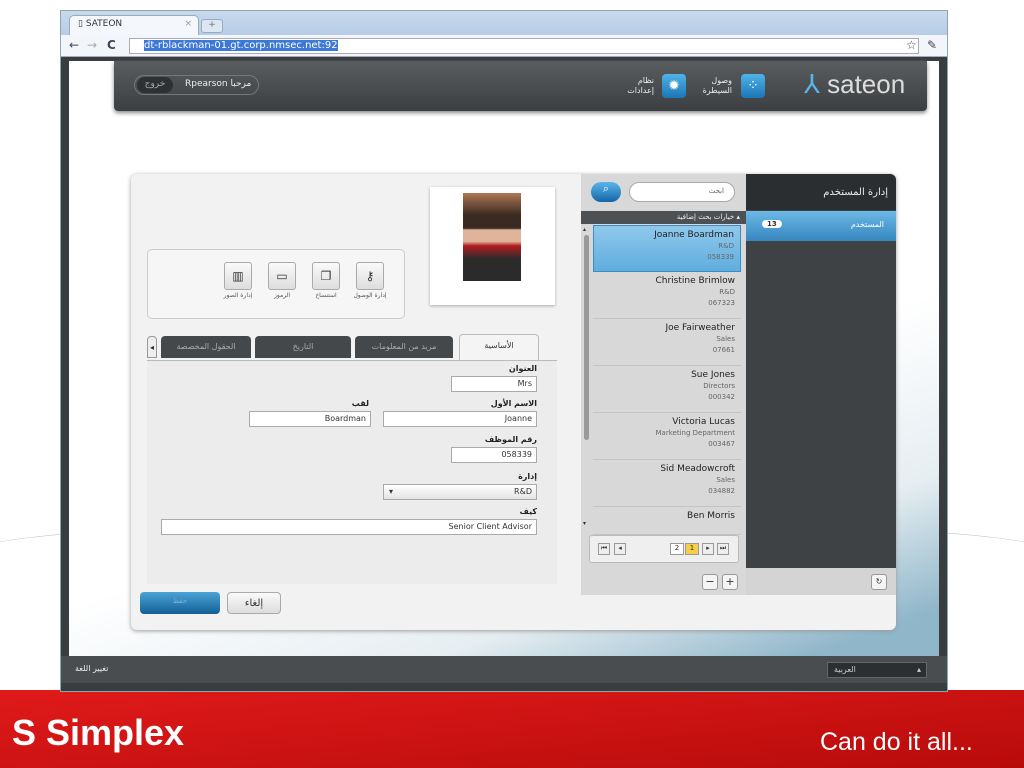 The width and height of the screenshot is (1024, 768). I want to click on first-page-button: ⏮, so click(604, 549).